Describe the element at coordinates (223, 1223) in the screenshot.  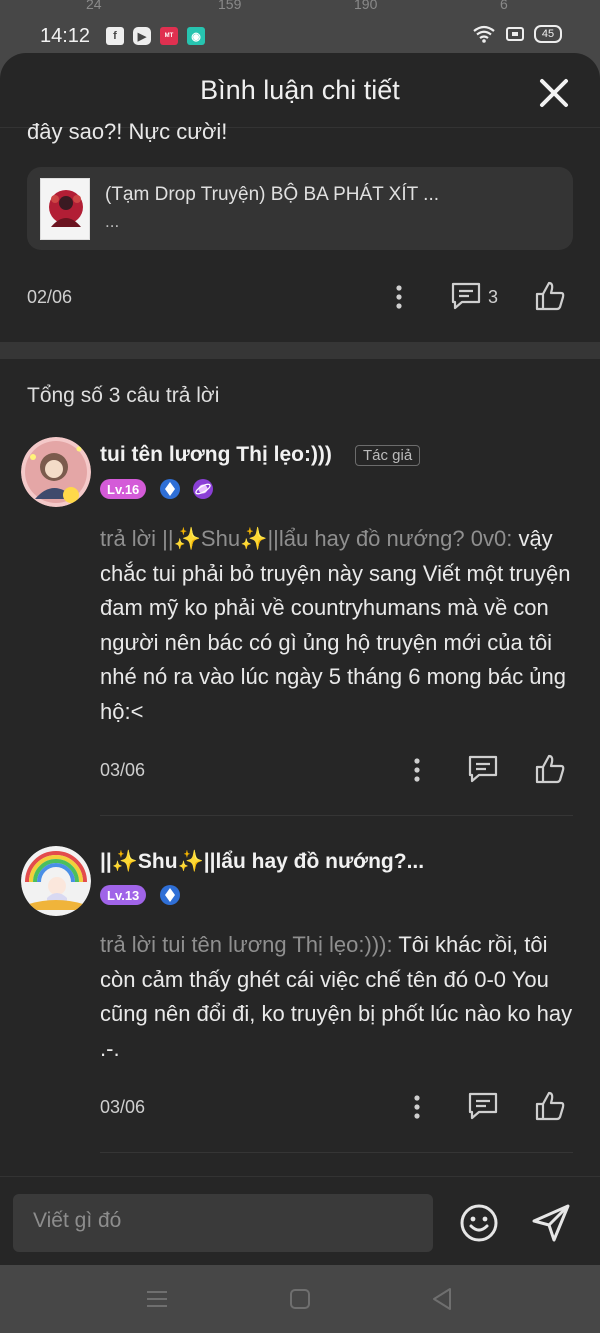
I see `comment-input: Viết gì đó` at that location.